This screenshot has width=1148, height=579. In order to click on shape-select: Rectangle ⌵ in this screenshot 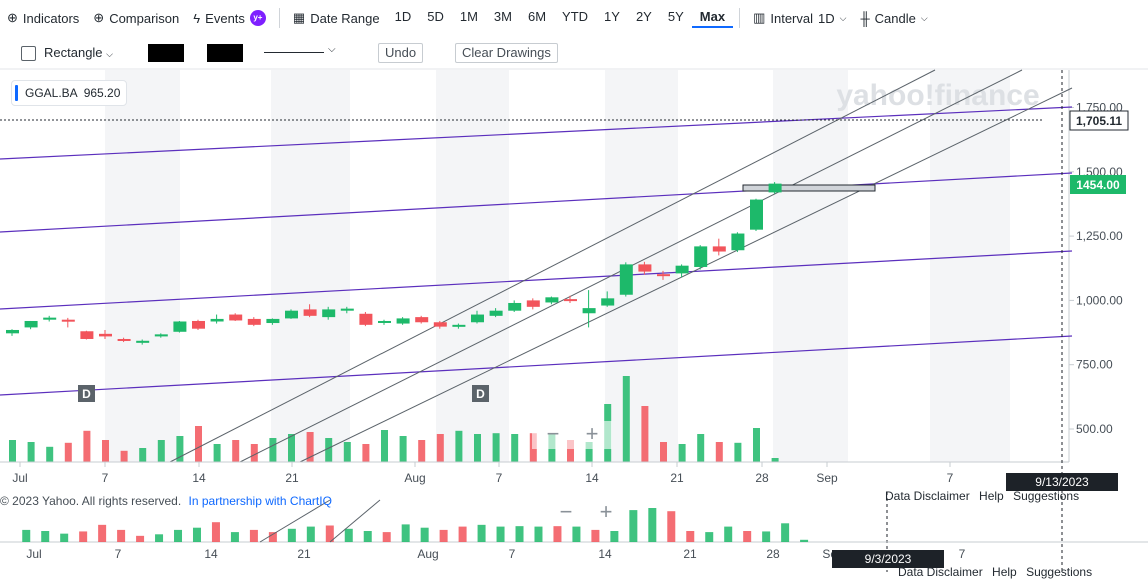, I will do `click(78, 52)`.